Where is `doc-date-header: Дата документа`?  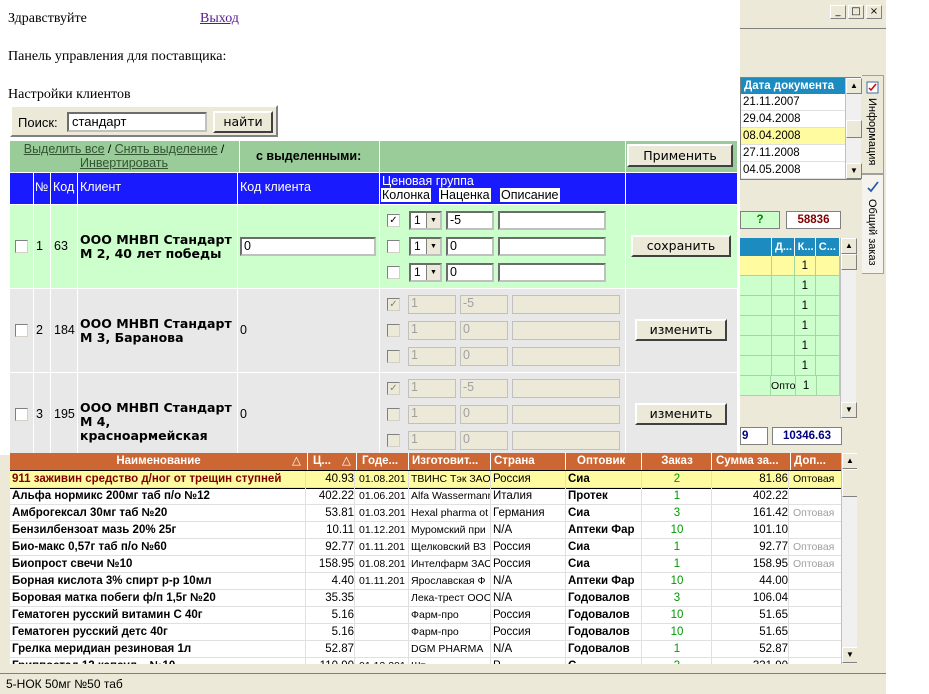
doc-date-header: Дата документа is located at coordinates (793, 86).